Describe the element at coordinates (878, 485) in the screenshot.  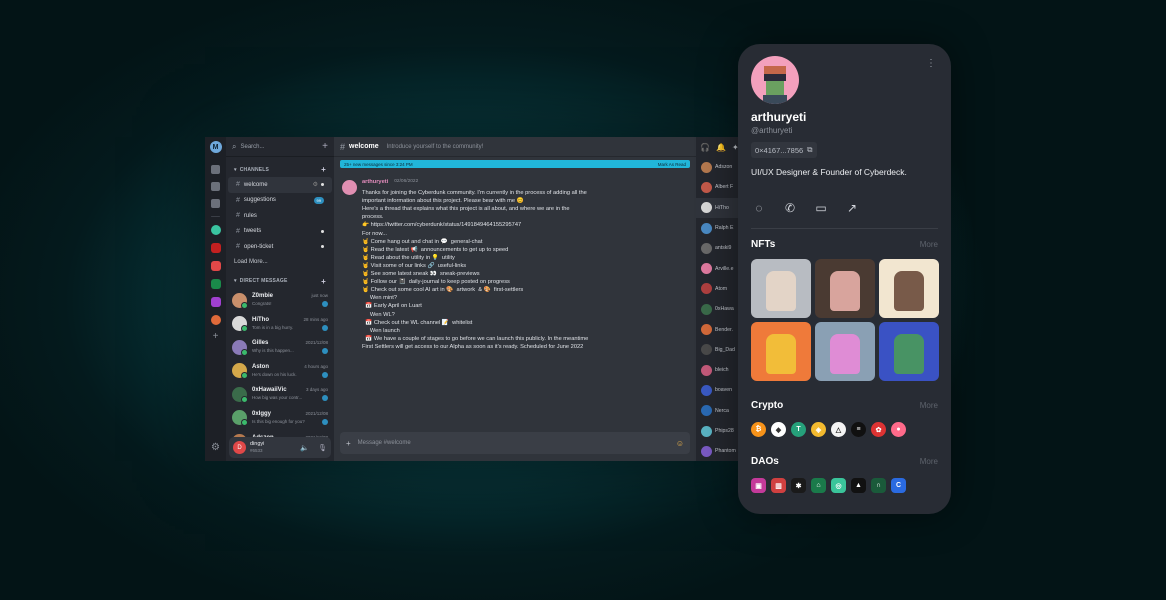
I see `dao-headset-icon: ∩` at that location.